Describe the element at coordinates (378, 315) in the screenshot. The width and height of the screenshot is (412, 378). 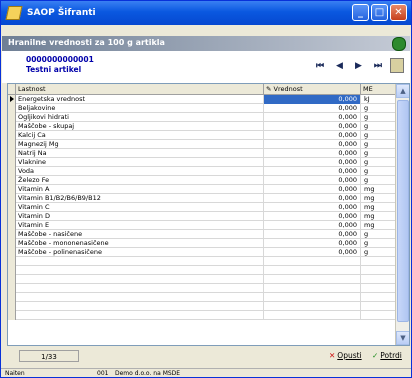
I see `unit-cell` at that location.